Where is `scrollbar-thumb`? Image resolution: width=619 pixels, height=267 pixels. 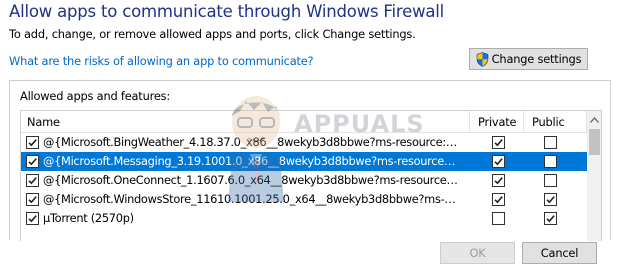 scrollbar-thumb is located at coordinates (594, 142).